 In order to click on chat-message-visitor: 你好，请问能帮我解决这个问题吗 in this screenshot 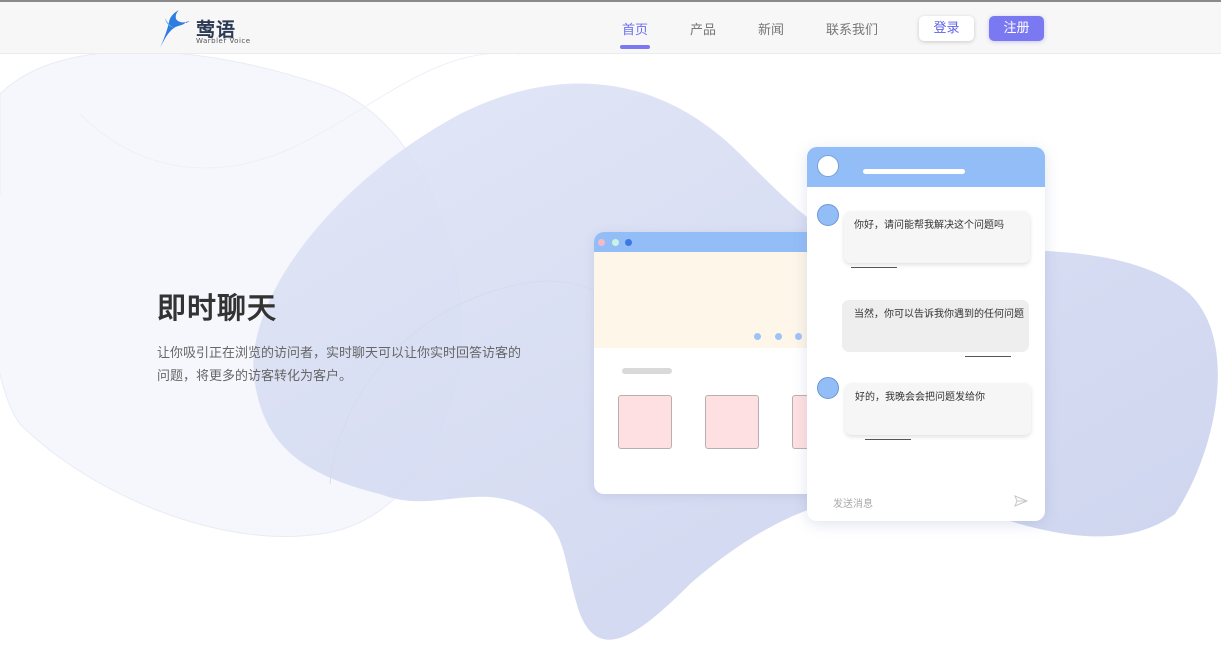, I will do `click(937, 237)`.